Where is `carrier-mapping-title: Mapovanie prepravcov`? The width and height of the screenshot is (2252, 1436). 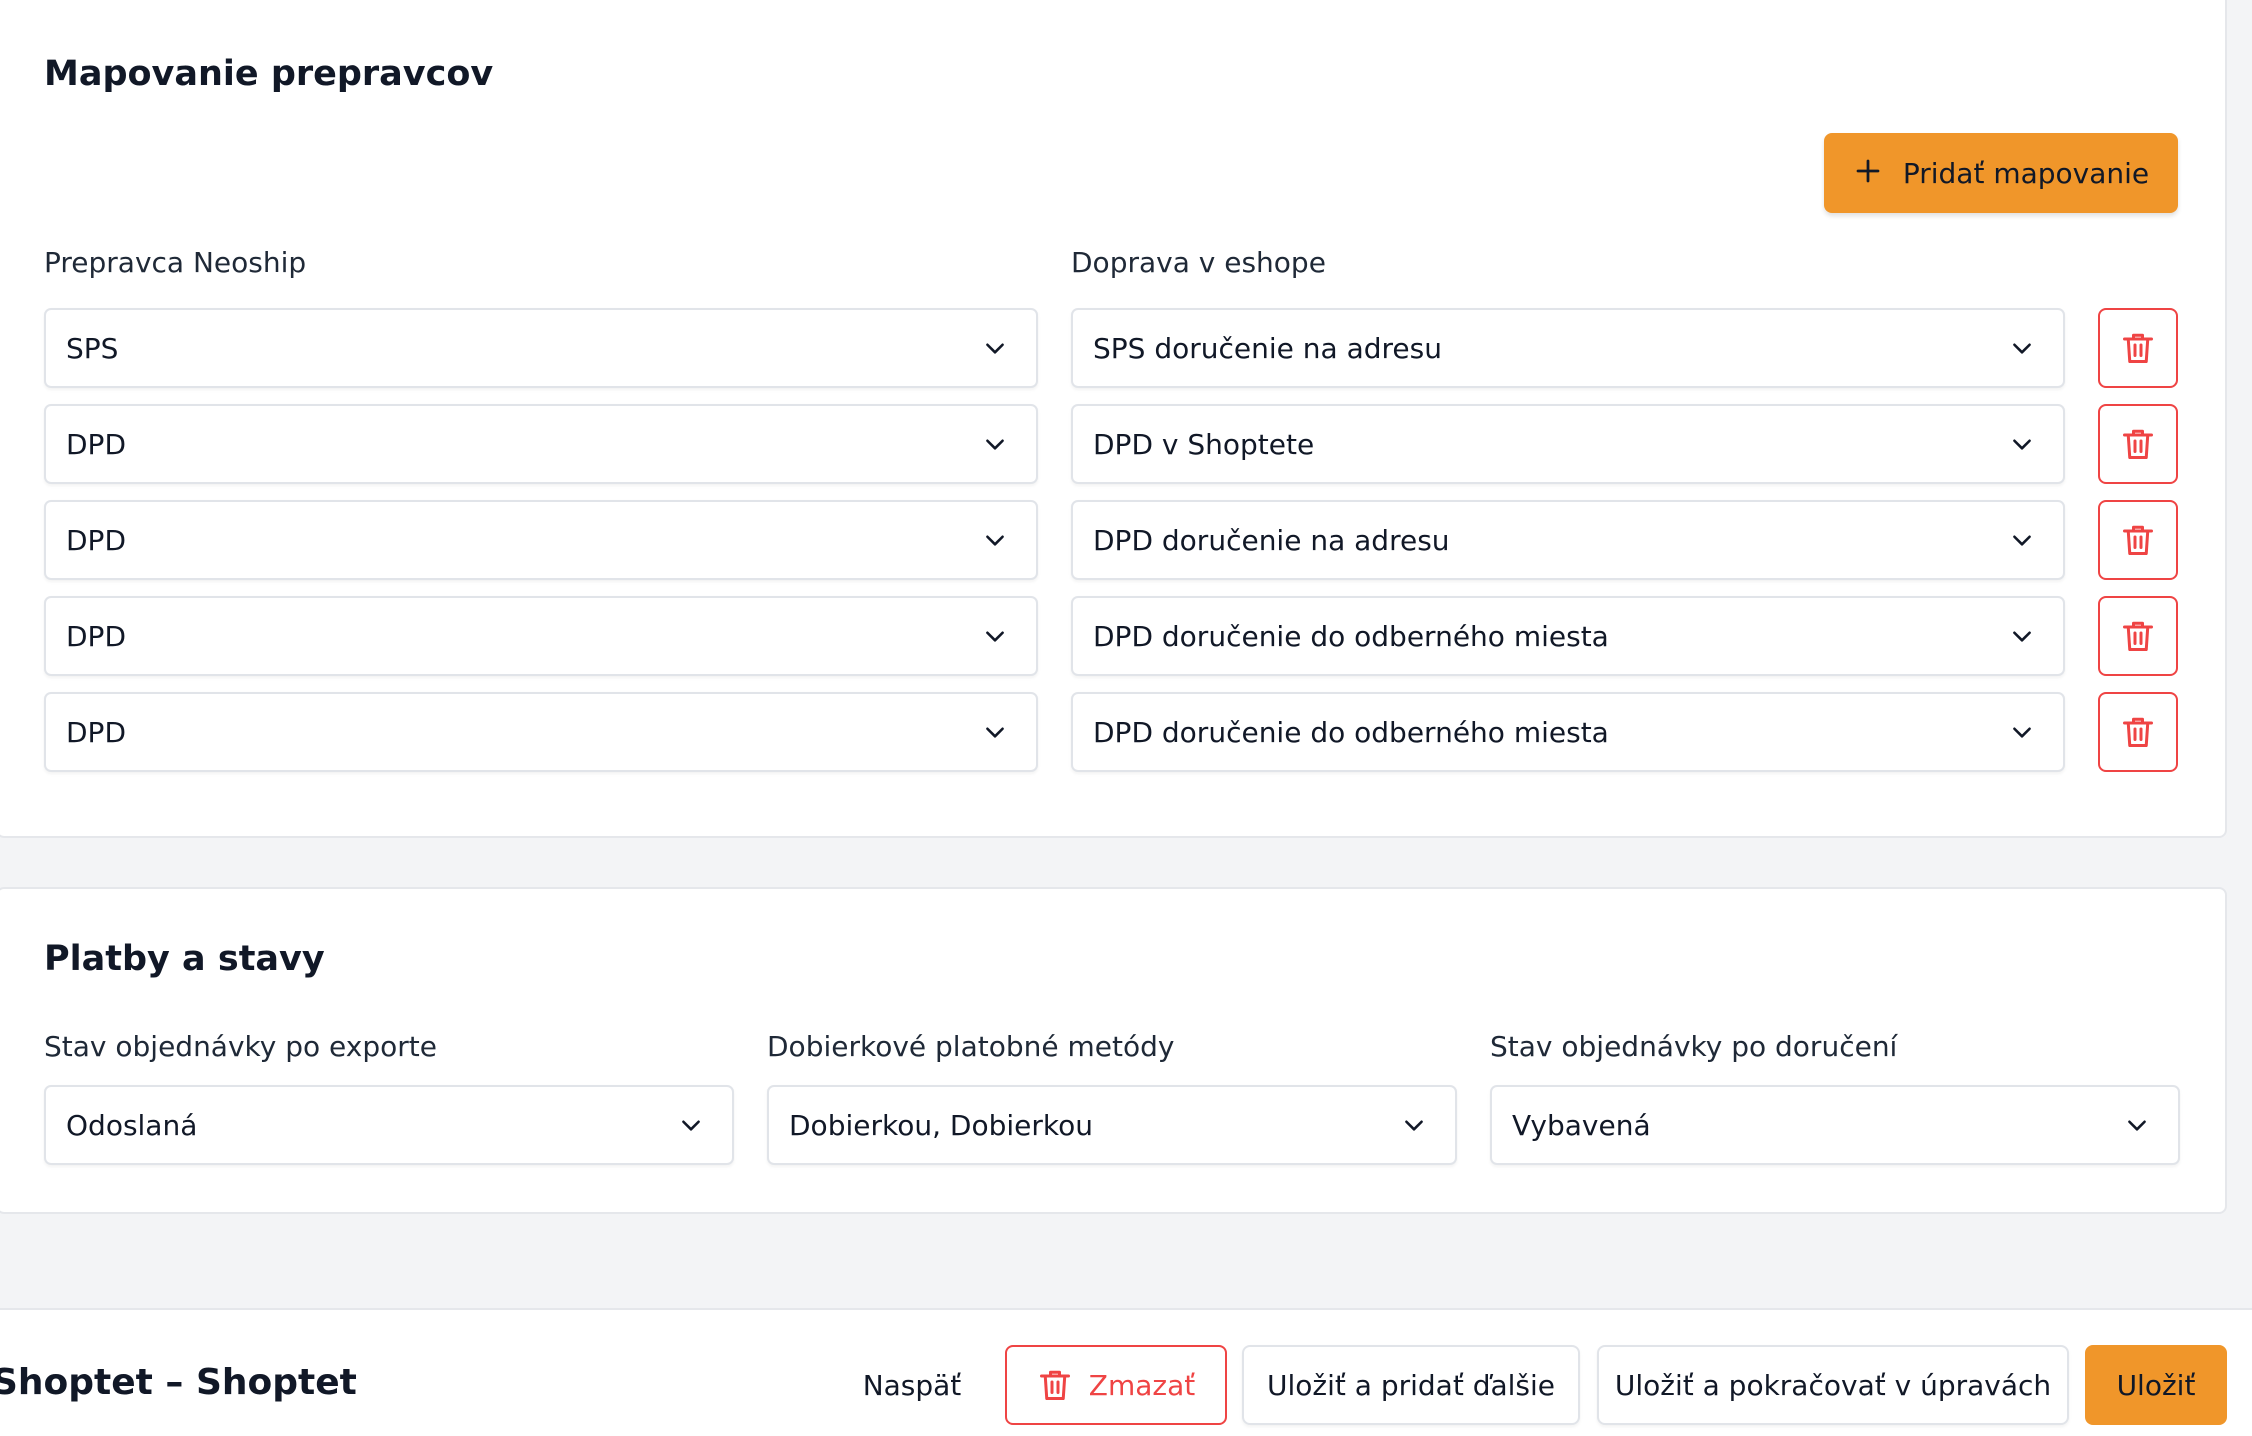 carrier-mapping-title: Mapovanie prepravcov is located at coordinates (269, 74).